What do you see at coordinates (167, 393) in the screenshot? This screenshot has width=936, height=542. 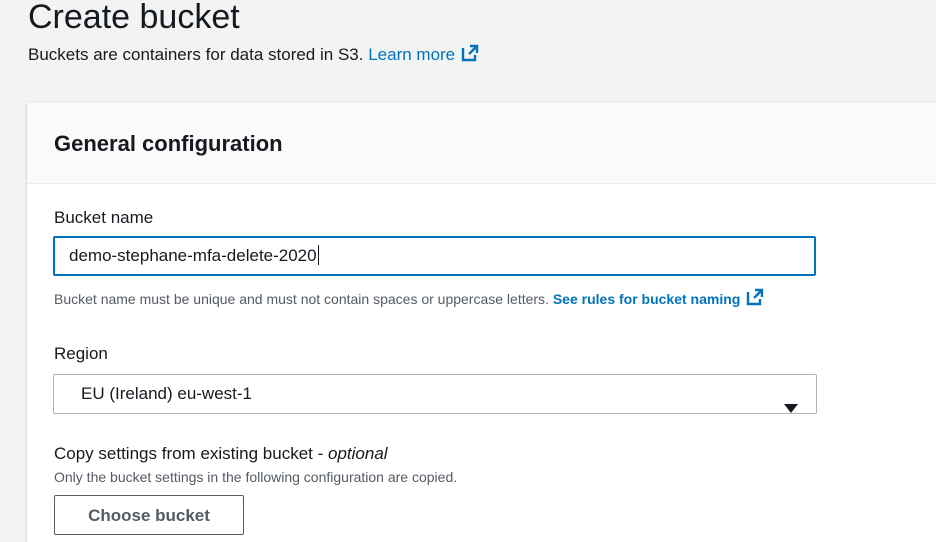 I see `region-selected-value: EU (Ireland) eu-west-1` at bounding box center [167, 393].